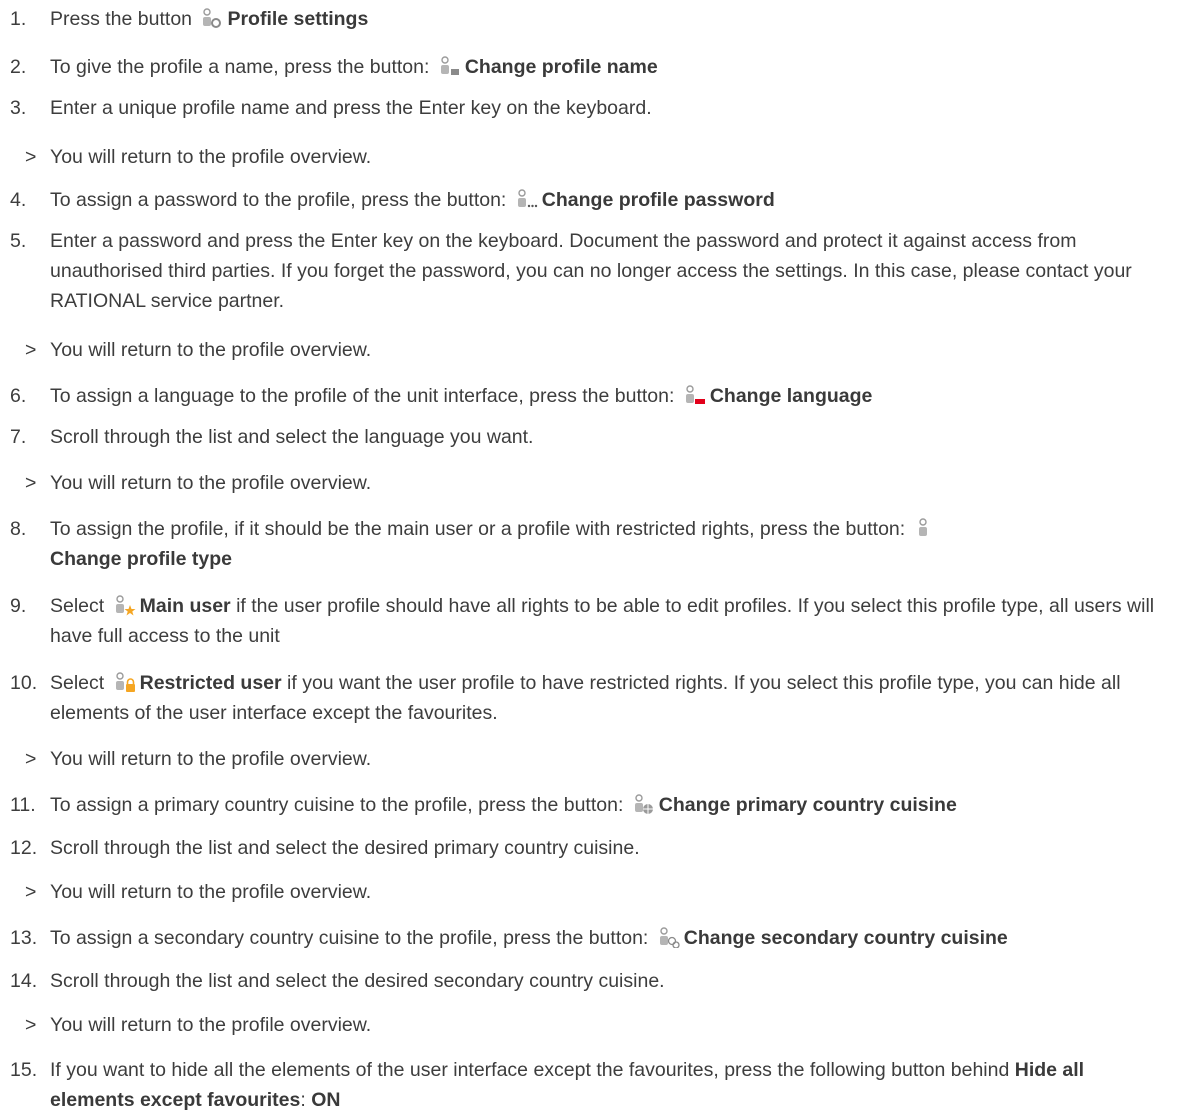 The height and width of the screenshot is (1115, 1197). I want to click on step-bold: Change profile type, so click(141, 559).